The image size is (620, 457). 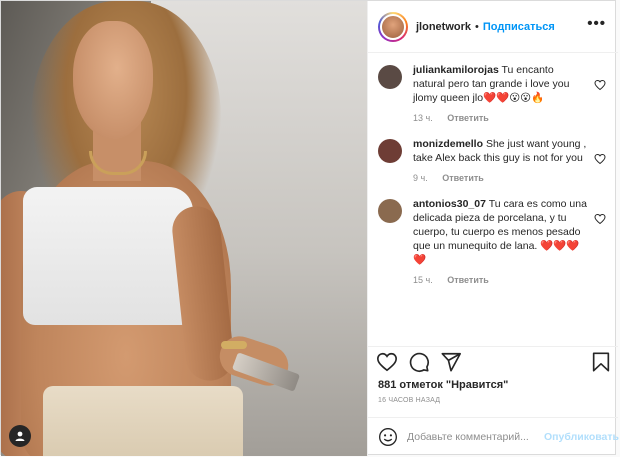 I want to click on post-header: jlonetwork • Подписаться •••, so click(x=493, y=27).